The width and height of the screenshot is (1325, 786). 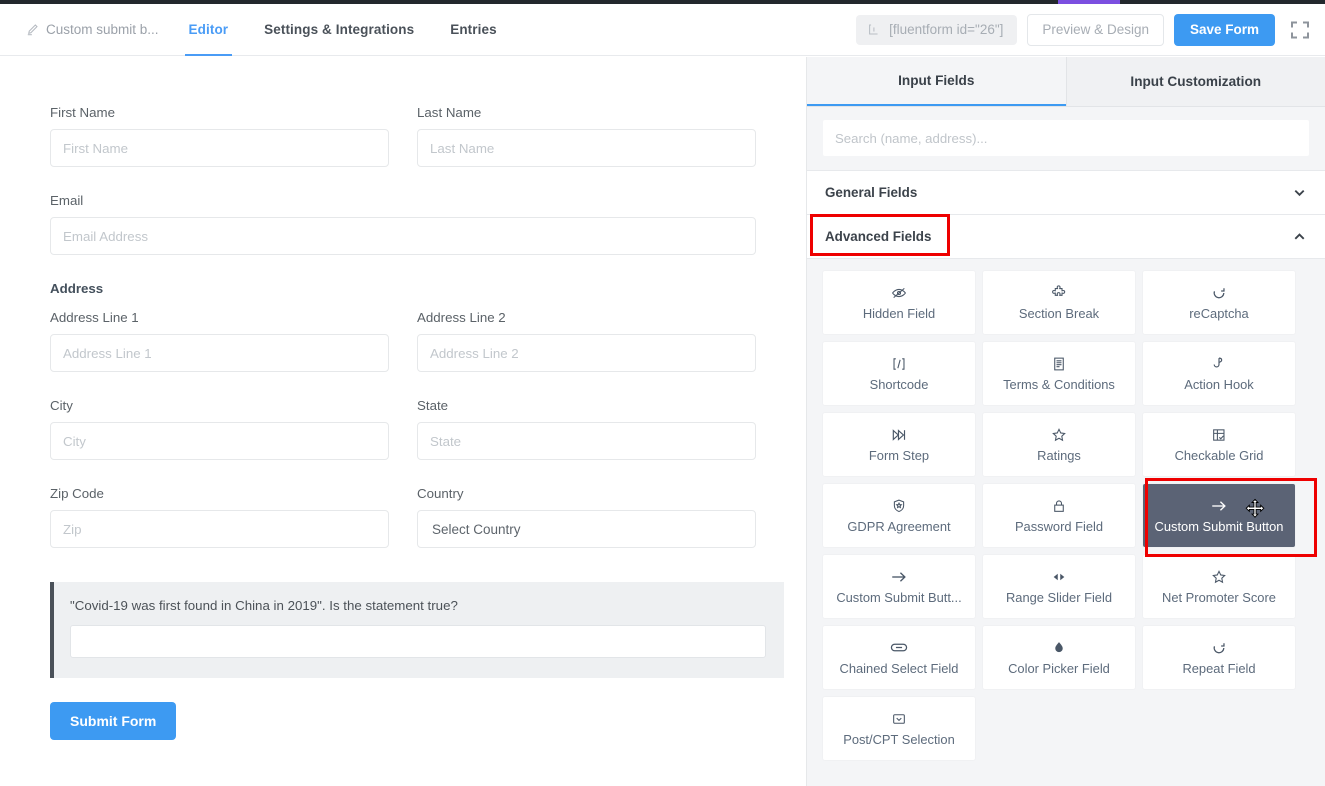 What do you see at coordinates (586, 441) in the screenshot?
I see `state-input` at bounding box center [586, 441].